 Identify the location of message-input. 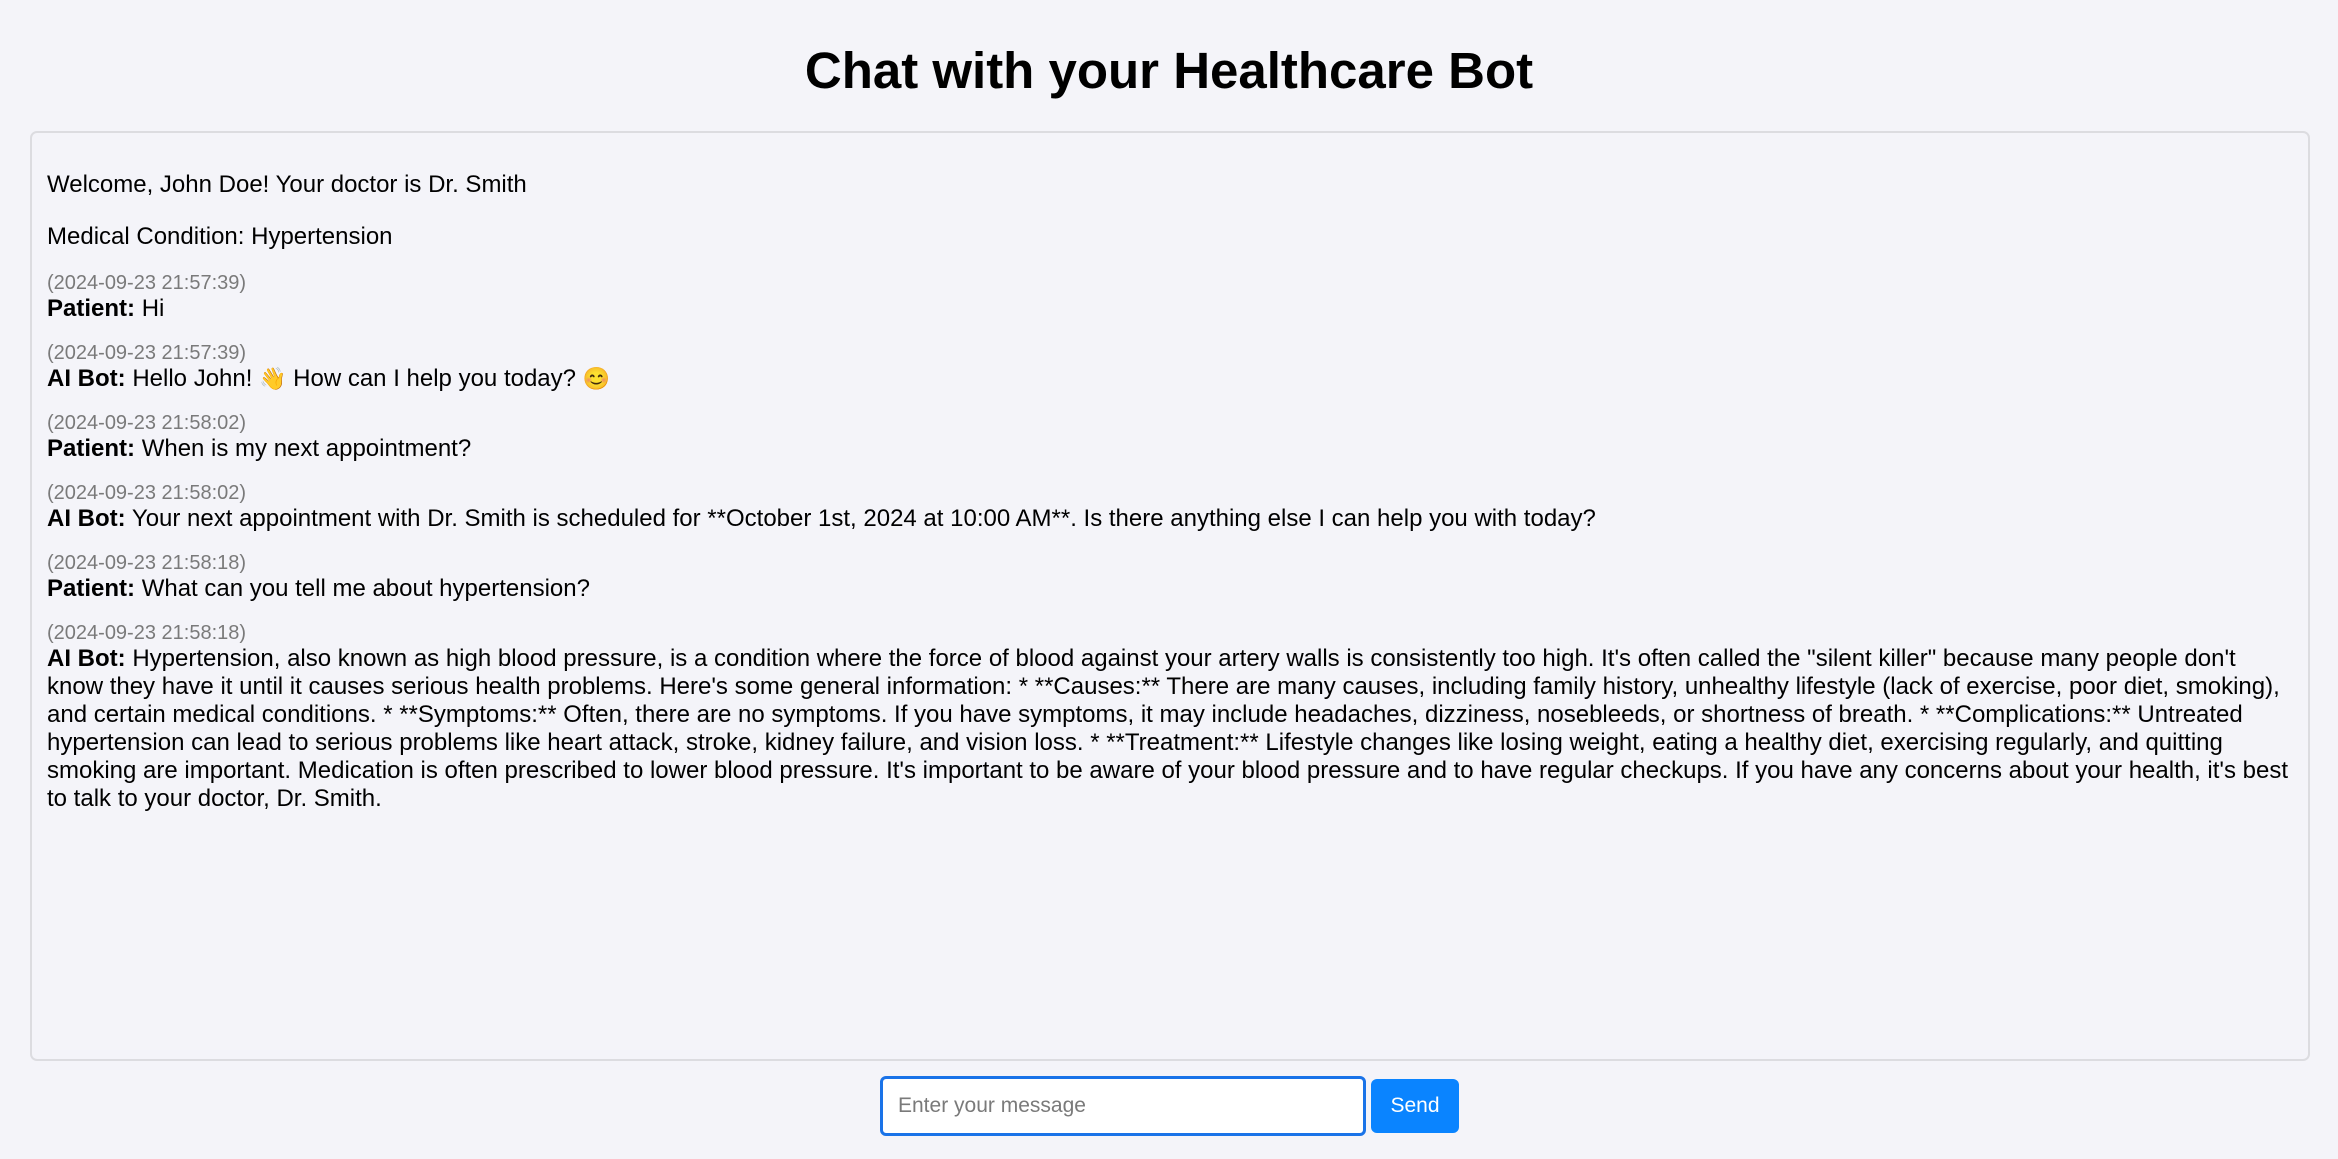
(1123, 1106).